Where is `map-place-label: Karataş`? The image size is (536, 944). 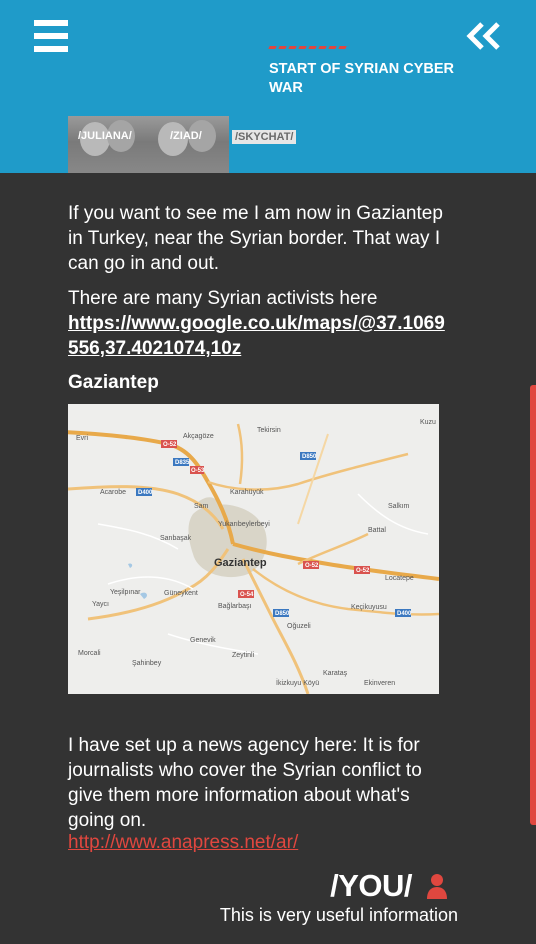 map-place-label: Karataş is located at coordinates (335, 673).